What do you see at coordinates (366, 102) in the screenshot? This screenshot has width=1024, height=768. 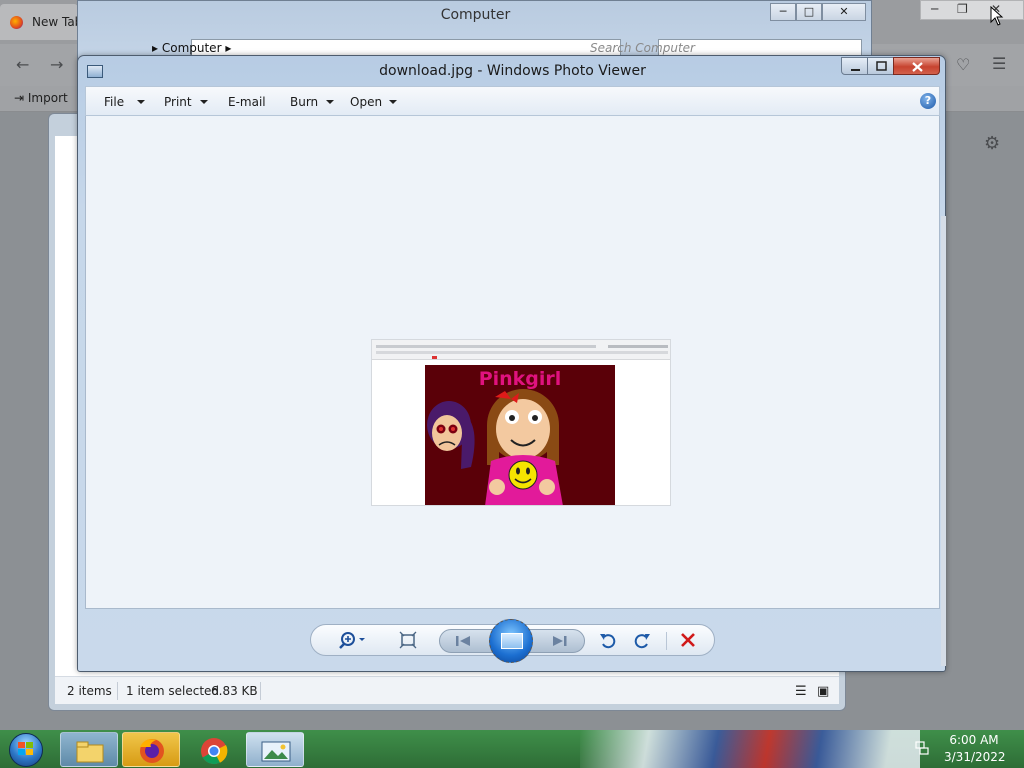 I see `menu-open: Open` at bounding box center [366, 102].